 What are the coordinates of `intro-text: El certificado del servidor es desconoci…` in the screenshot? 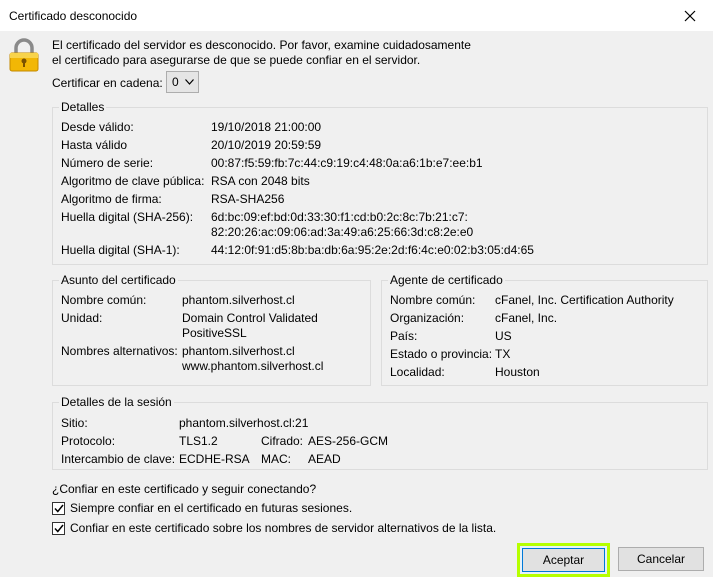 It's located at (272, 53).